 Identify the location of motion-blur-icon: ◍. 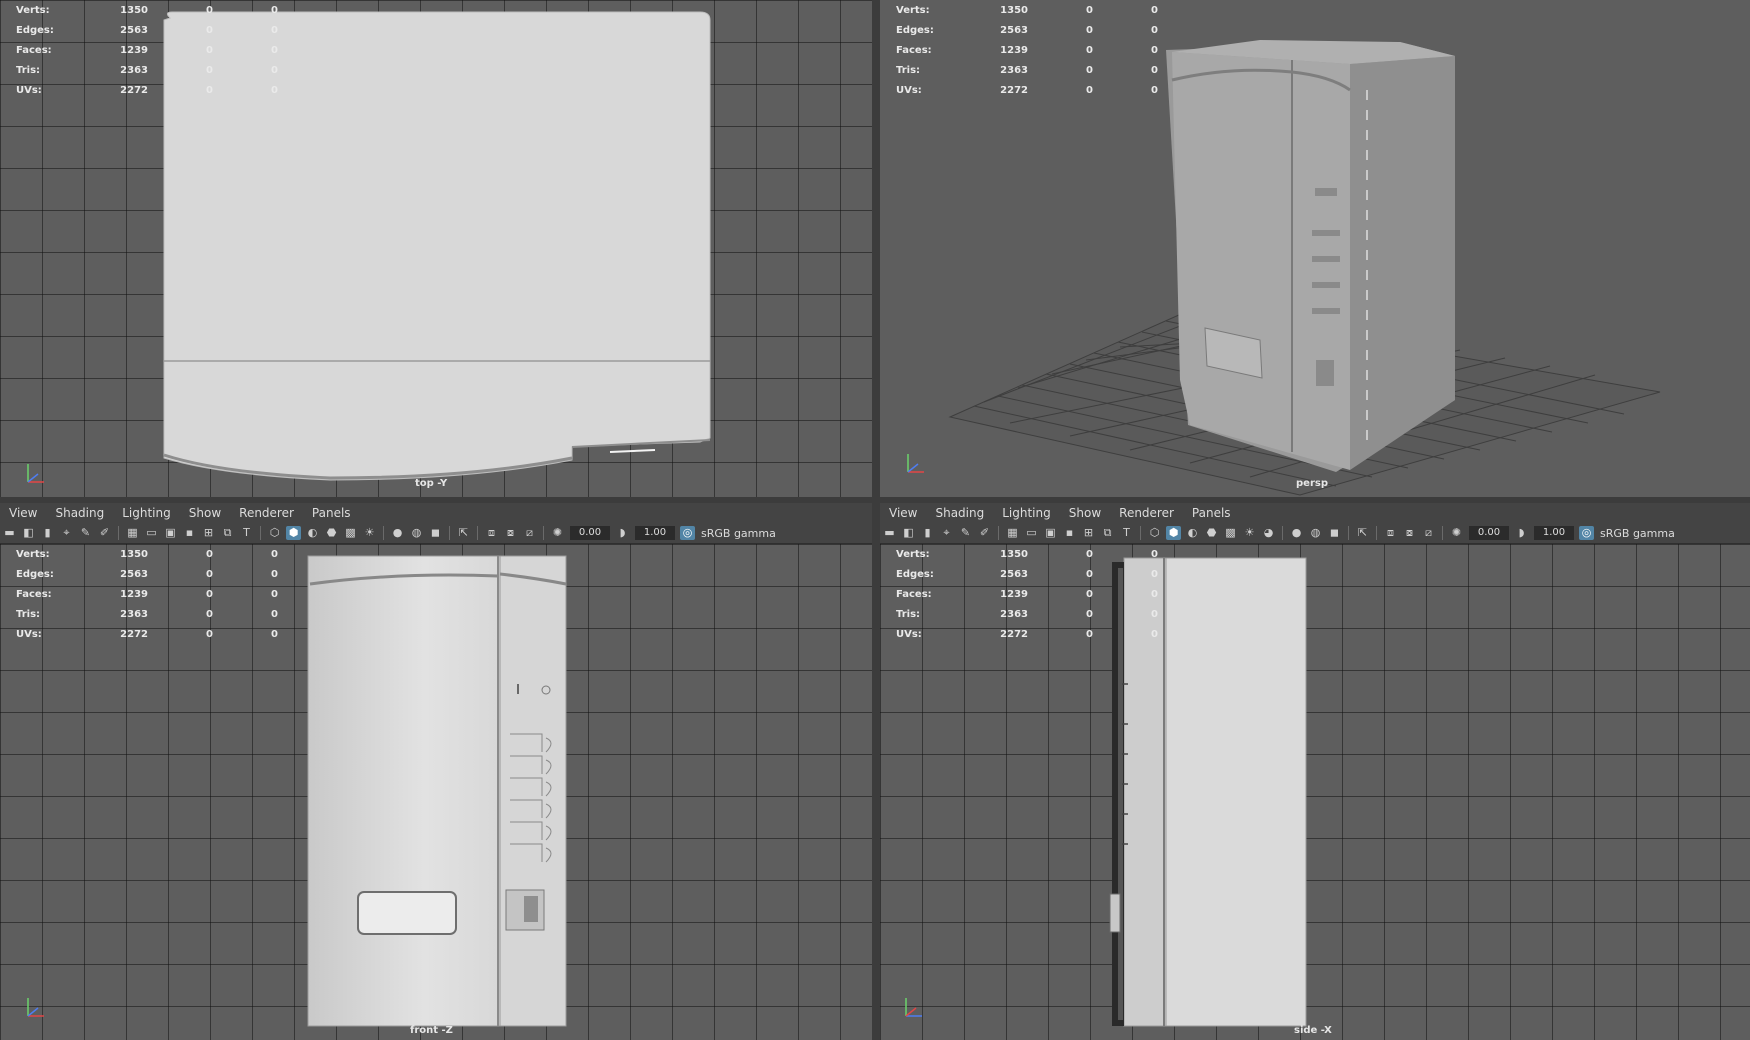
(1315, 533).